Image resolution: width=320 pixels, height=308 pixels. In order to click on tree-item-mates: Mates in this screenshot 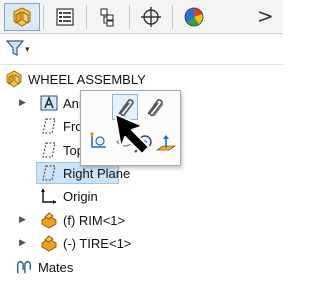, I will do `click(44, 267)`.